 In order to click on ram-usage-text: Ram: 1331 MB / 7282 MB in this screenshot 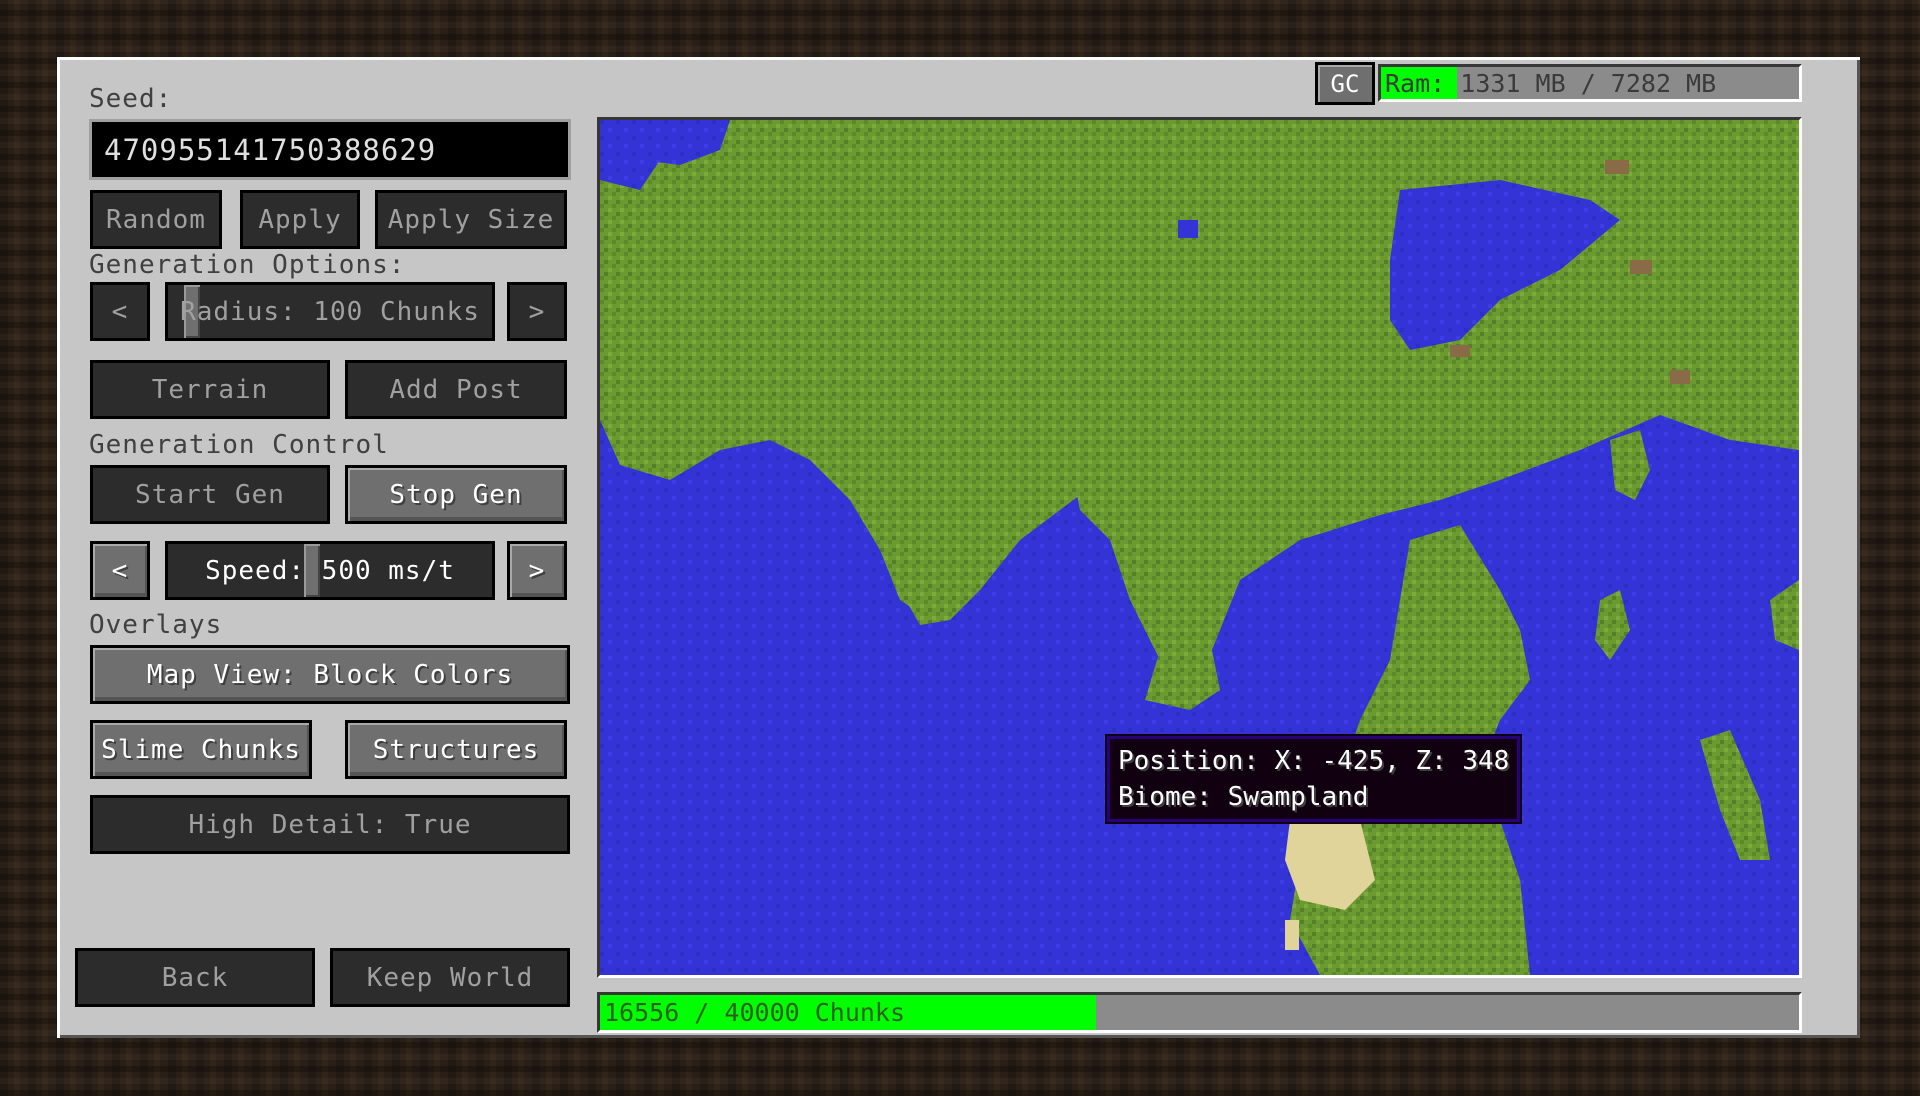, I will do `click(1550, 83)`.